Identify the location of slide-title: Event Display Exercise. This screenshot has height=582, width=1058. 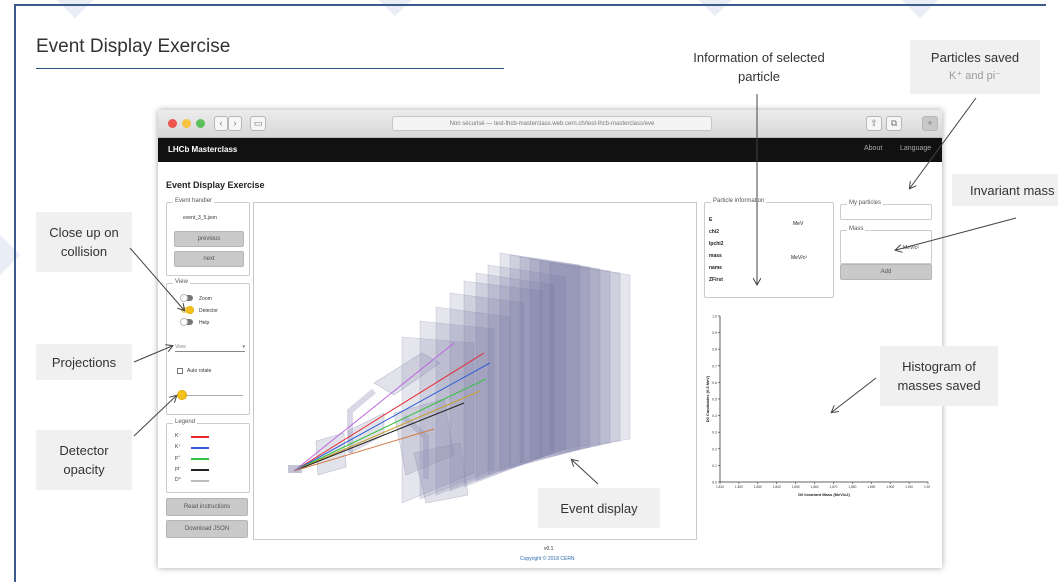
(133, 46).